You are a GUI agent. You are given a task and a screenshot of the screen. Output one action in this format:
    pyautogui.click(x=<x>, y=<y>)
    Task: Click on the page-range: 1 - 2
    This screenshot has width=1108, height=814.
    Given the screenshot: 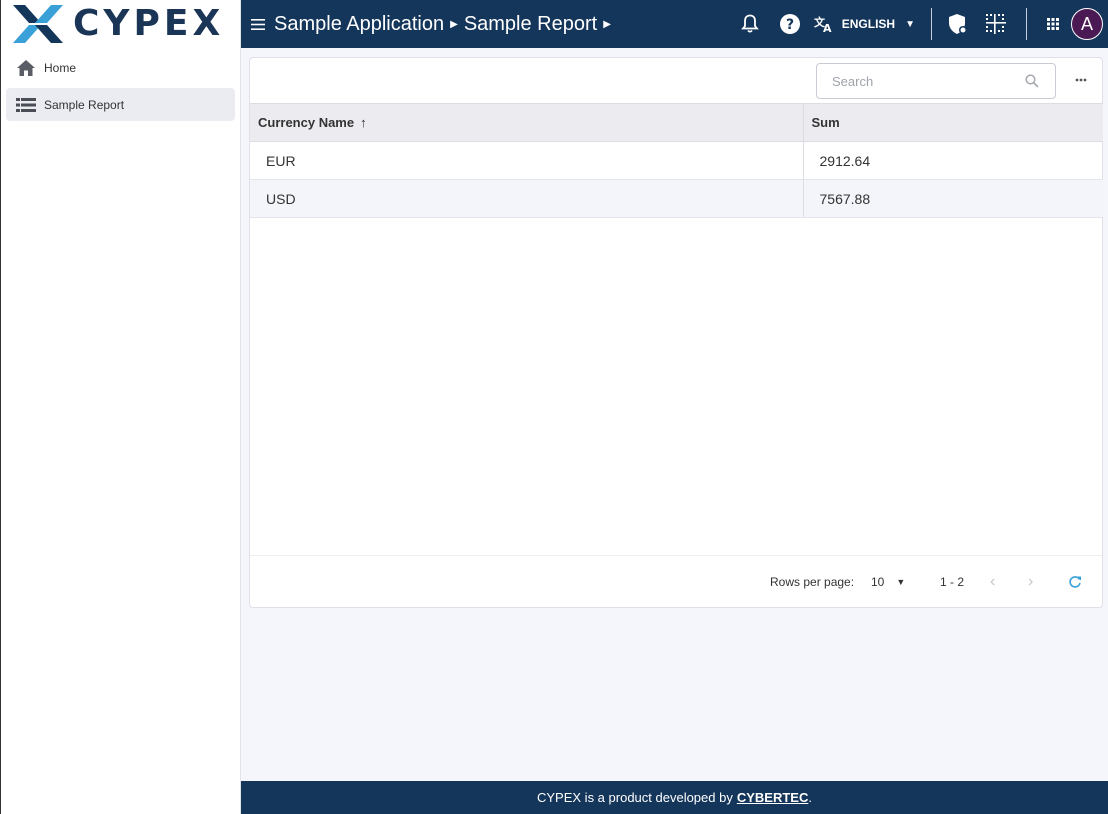 What is the action you would take?
    pyautogui.click(x=952, y=582)
    